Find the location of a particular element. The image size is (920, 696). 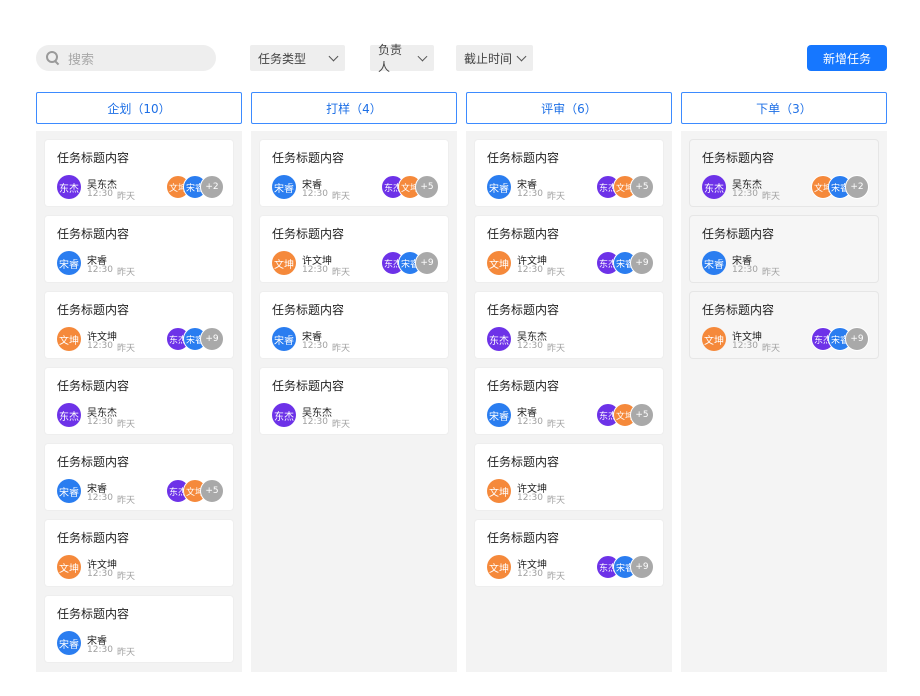

search-input: 搜索 is located at coordinates (126, 58).